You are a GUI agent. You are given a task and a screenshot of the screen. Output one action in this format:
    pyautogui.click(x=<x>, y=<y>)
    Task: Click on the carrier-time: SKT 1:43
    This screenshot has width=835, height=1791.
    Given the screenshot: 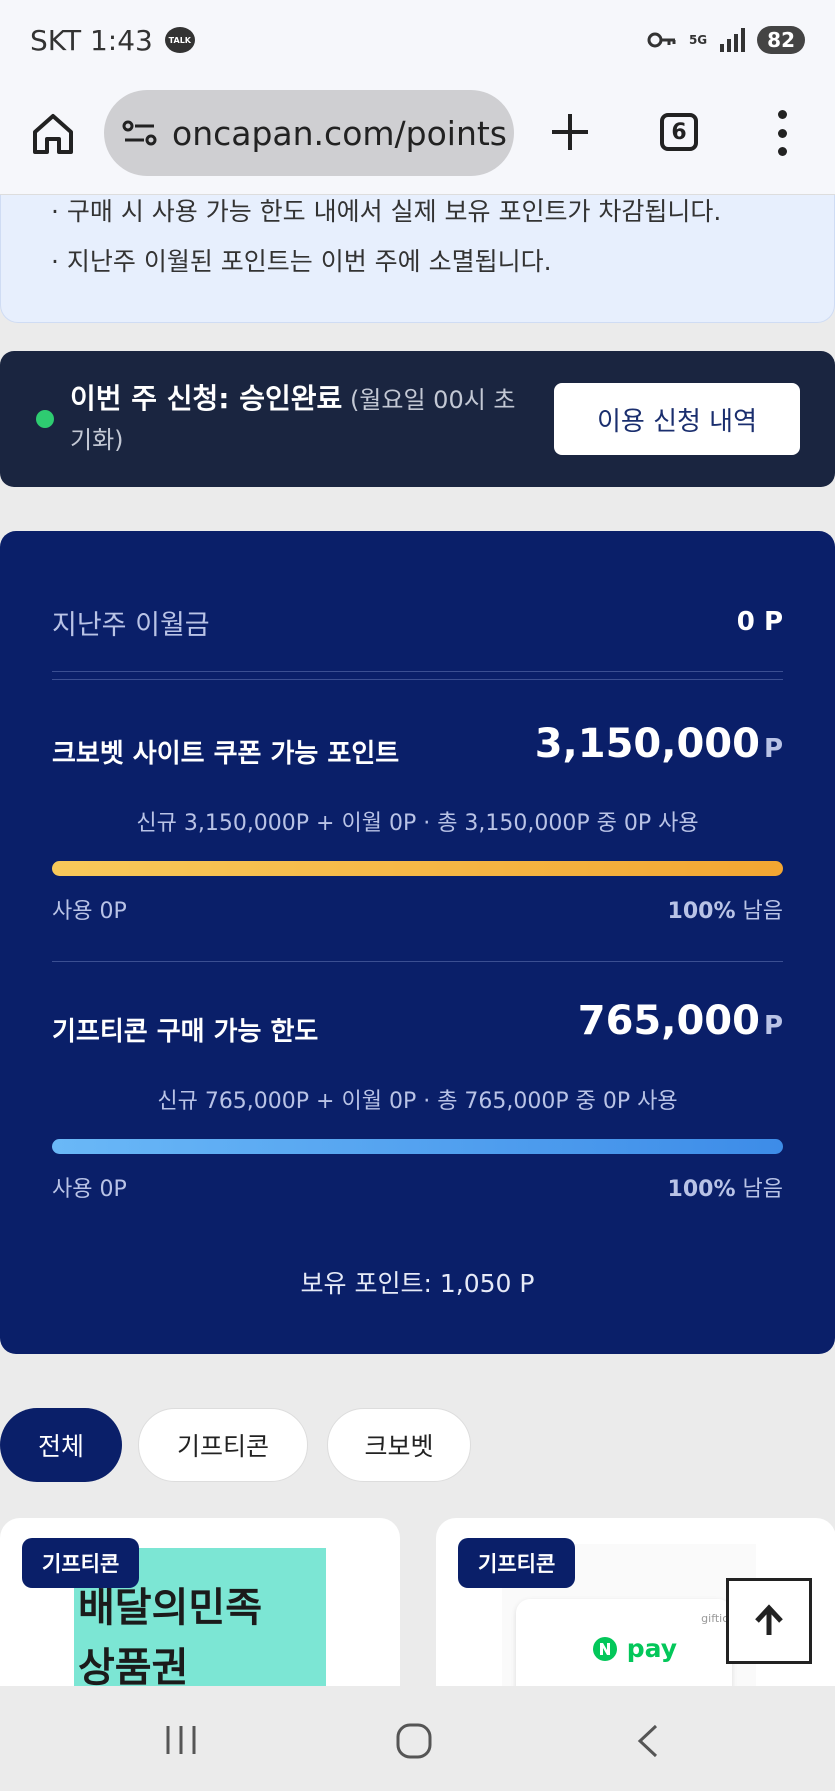 What is the action you would take?
    pyautogui.click(x=91, y=40)
    